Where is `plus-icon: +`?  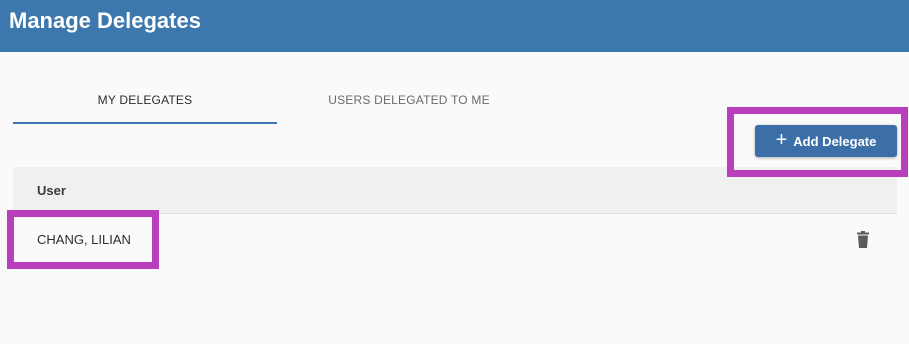 plus-icon: + is located at coordinates (781, 140).